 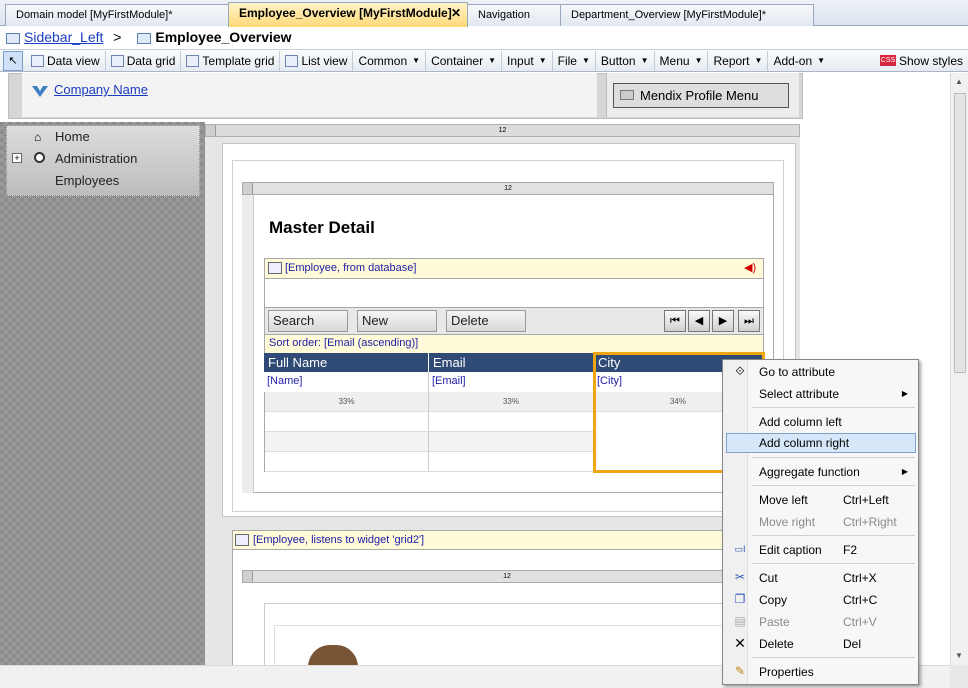 I want to click on button-label: File, so click(x=567, y=60).